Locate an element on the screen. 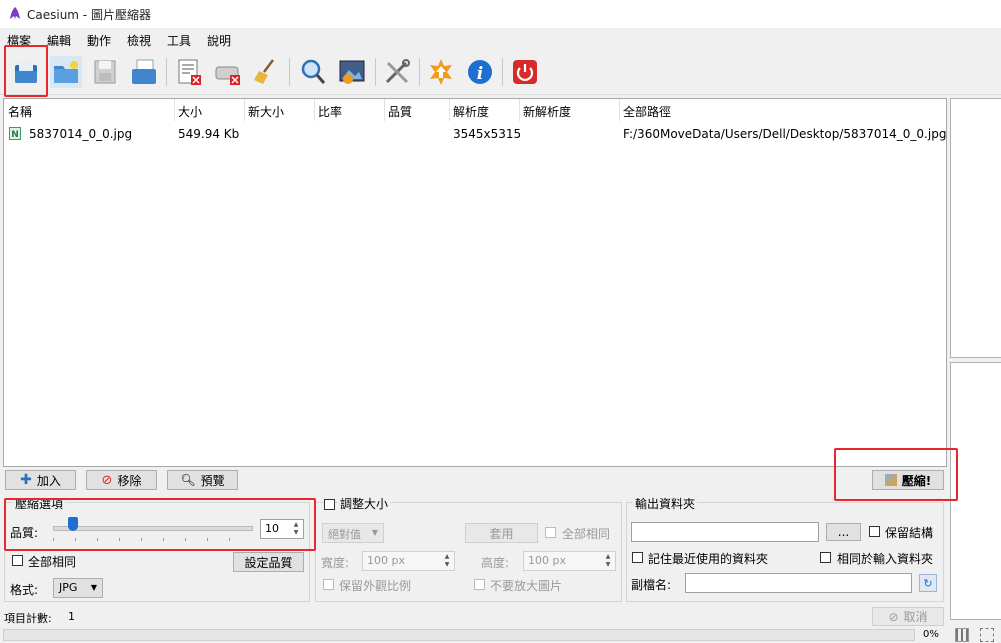 The height and width of the screenshot is (643, 1001). preview-button: 🔍︎ 預覽 is located at coordinates (202, 480).